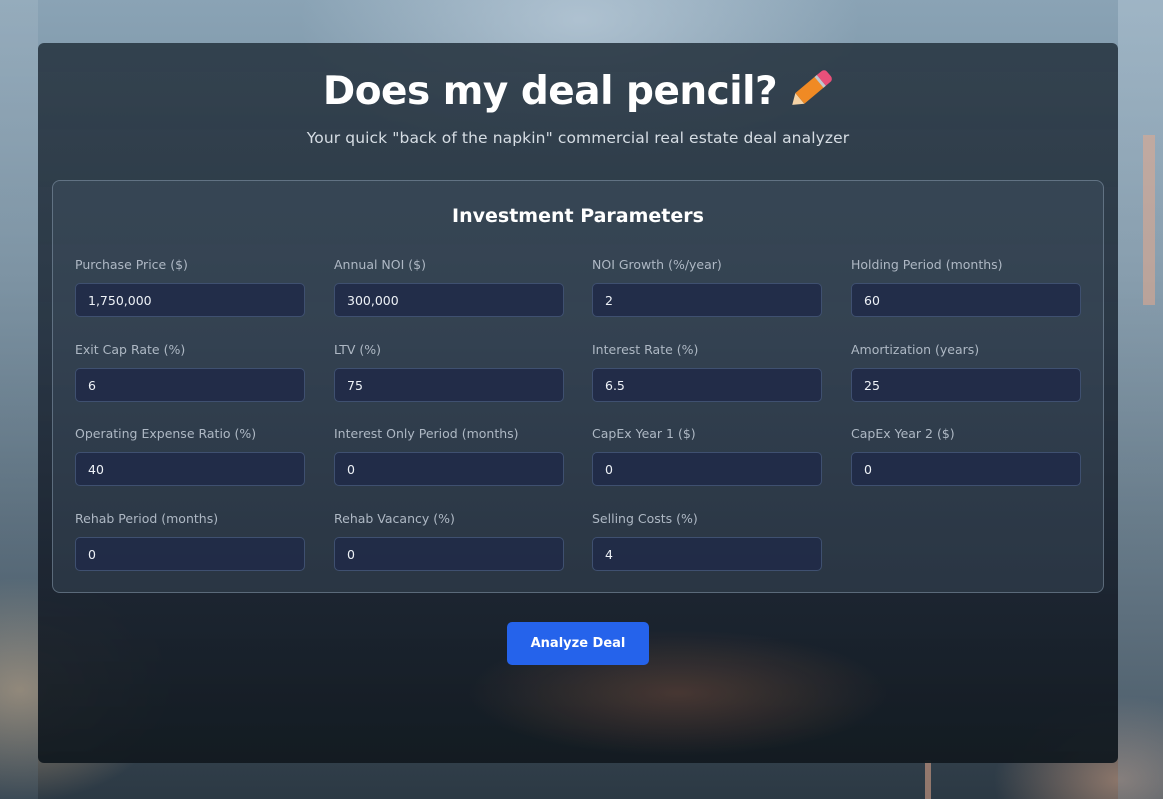 The width and height of the screenshot is (1163, 799). I want to click on field-label: Purchase Price ($), so click(131, 264).